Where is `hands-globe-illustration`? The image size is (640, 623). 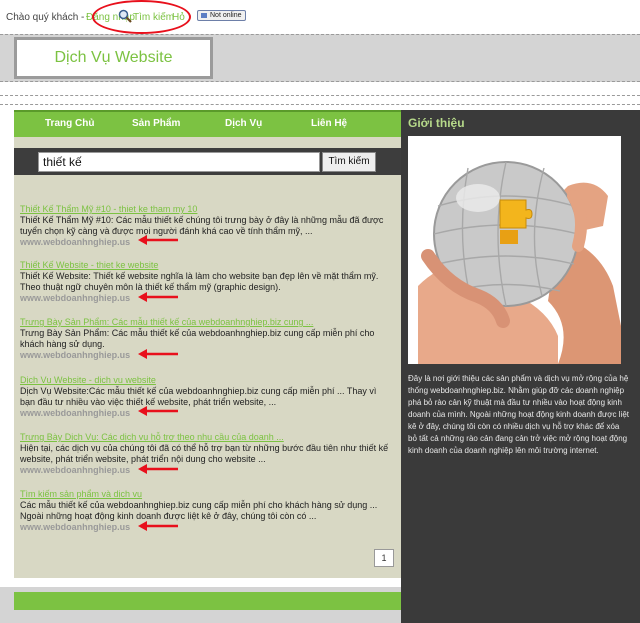
hands-globe-illustration is located at coordinates (514, 250).